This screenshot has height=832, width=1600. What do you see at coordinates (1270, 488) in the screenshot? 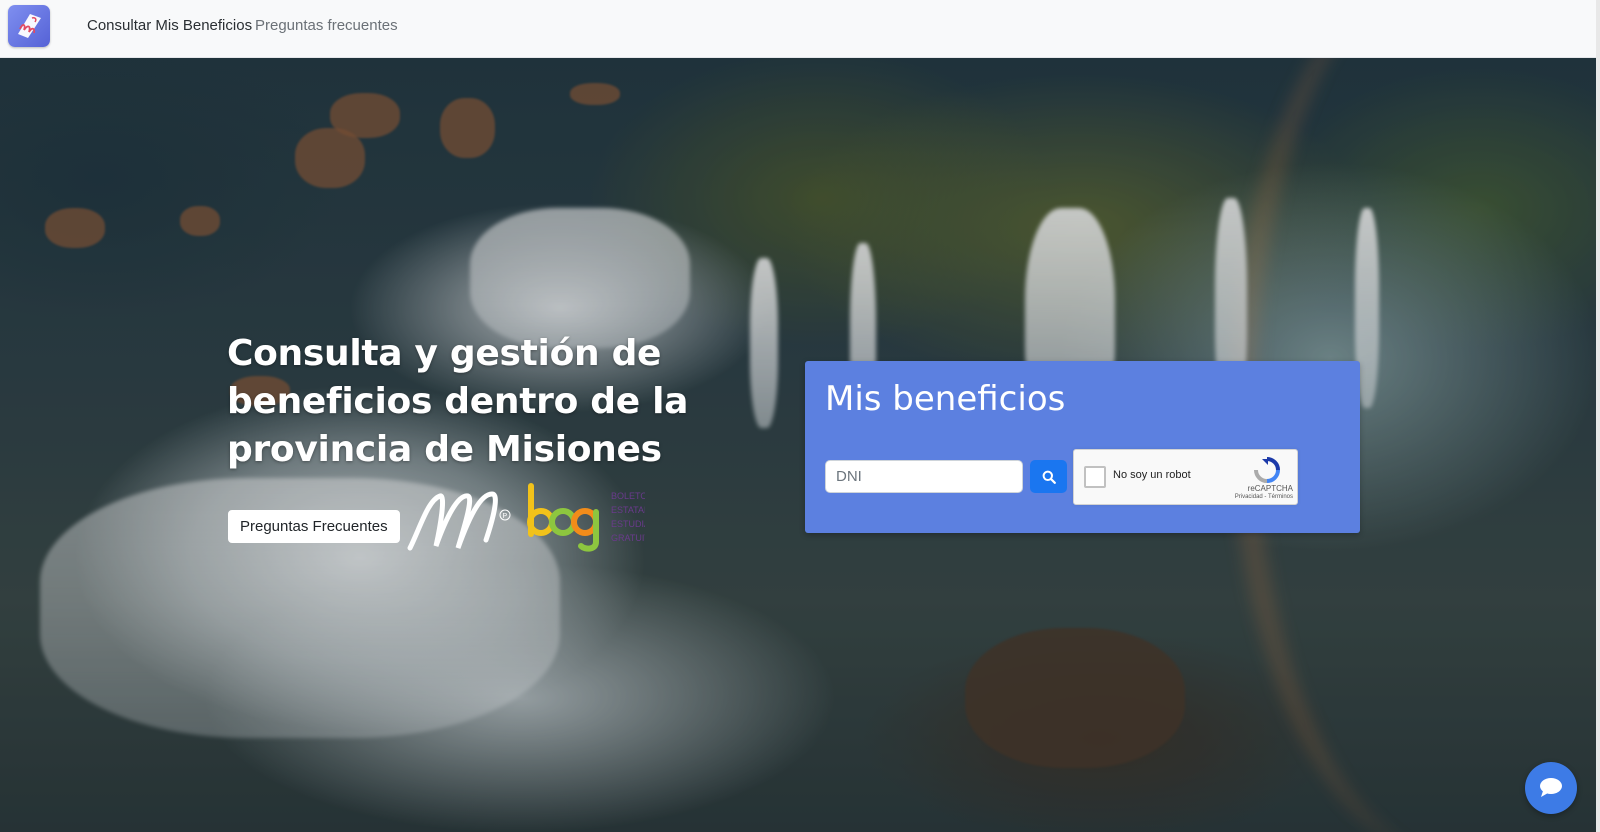
I see `recaptcha-brand: reCAPTCHA` at bounding box center [1270, 488].